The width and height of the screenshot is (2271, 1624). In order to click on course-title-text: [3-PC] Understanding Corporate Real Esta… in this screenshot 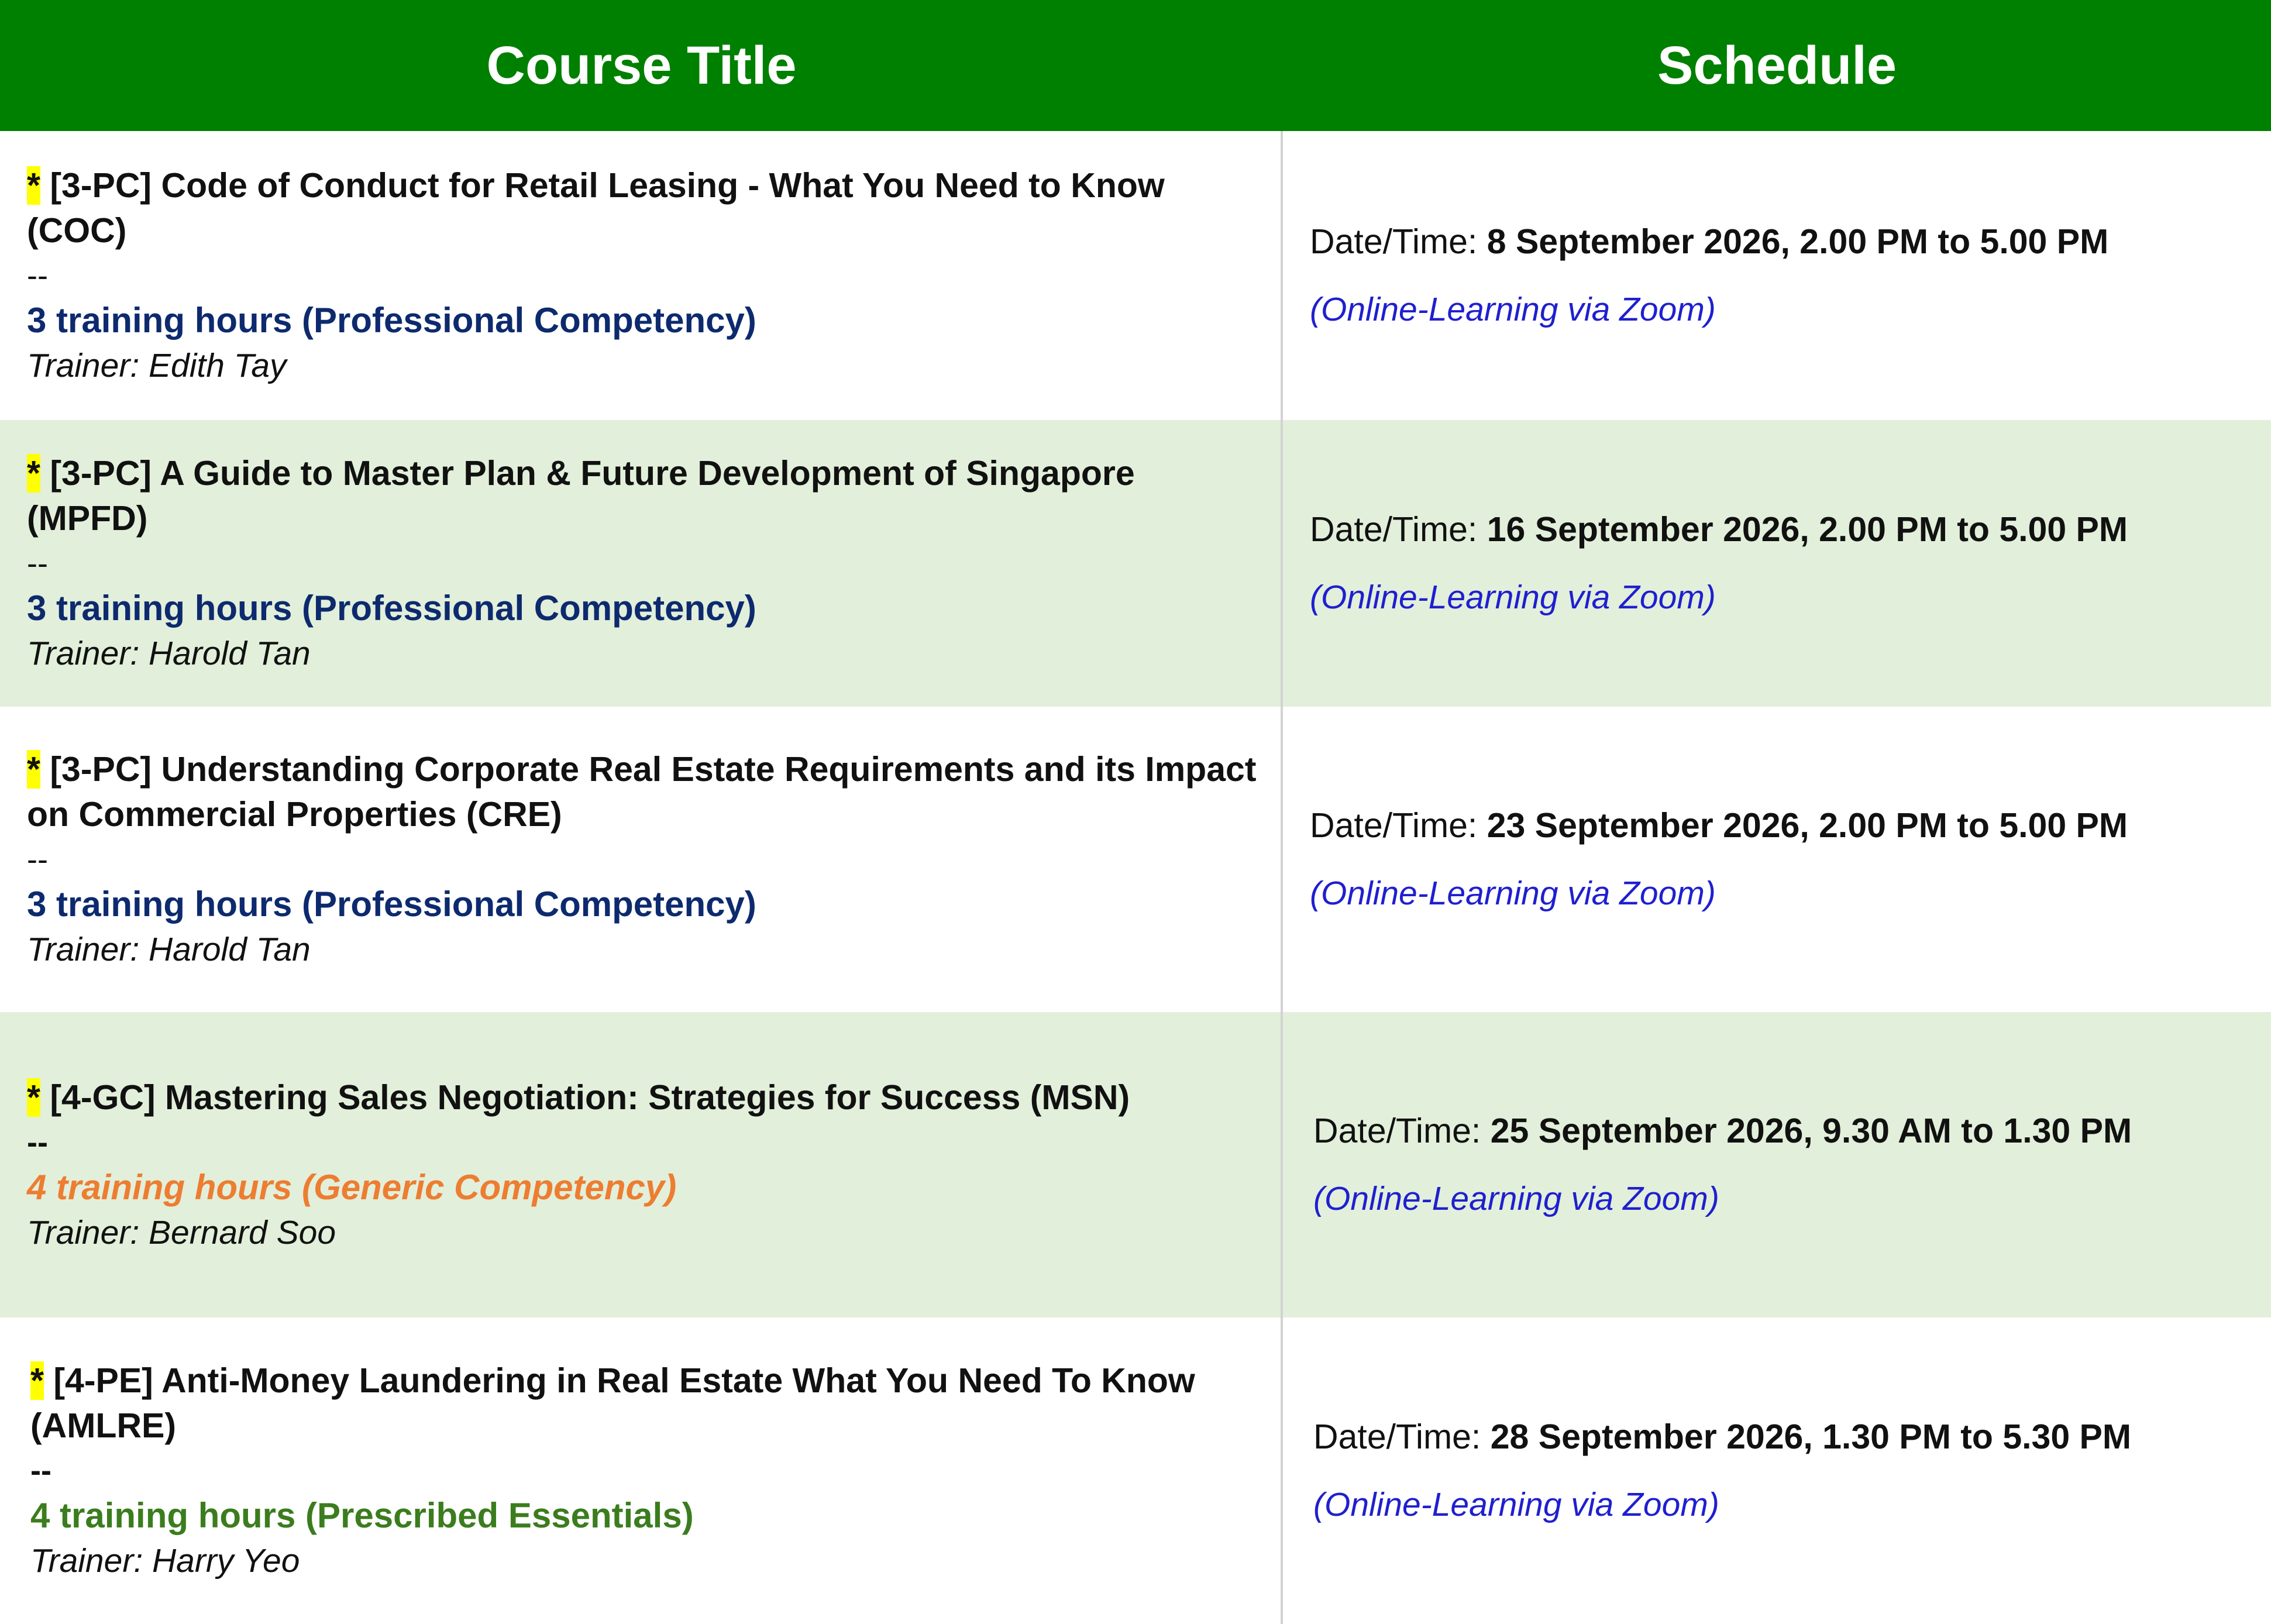, I will do `click(642, 792)`.